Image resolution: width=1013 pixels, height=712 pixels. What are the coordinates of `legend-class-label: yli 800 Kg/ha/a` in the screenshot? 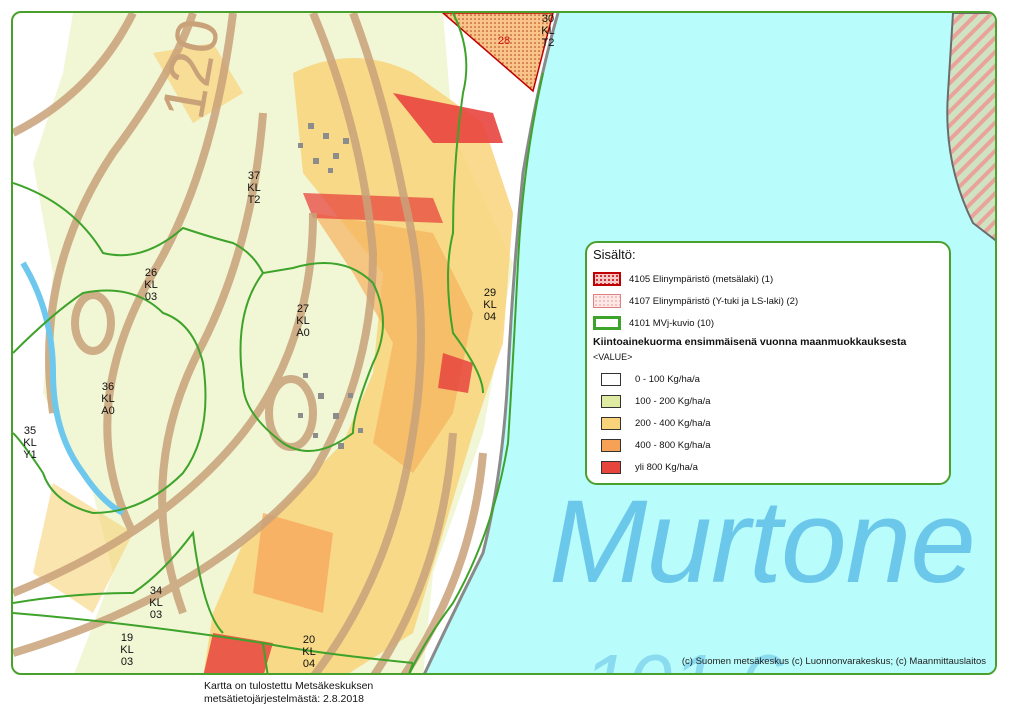 It's located at (666, 467).